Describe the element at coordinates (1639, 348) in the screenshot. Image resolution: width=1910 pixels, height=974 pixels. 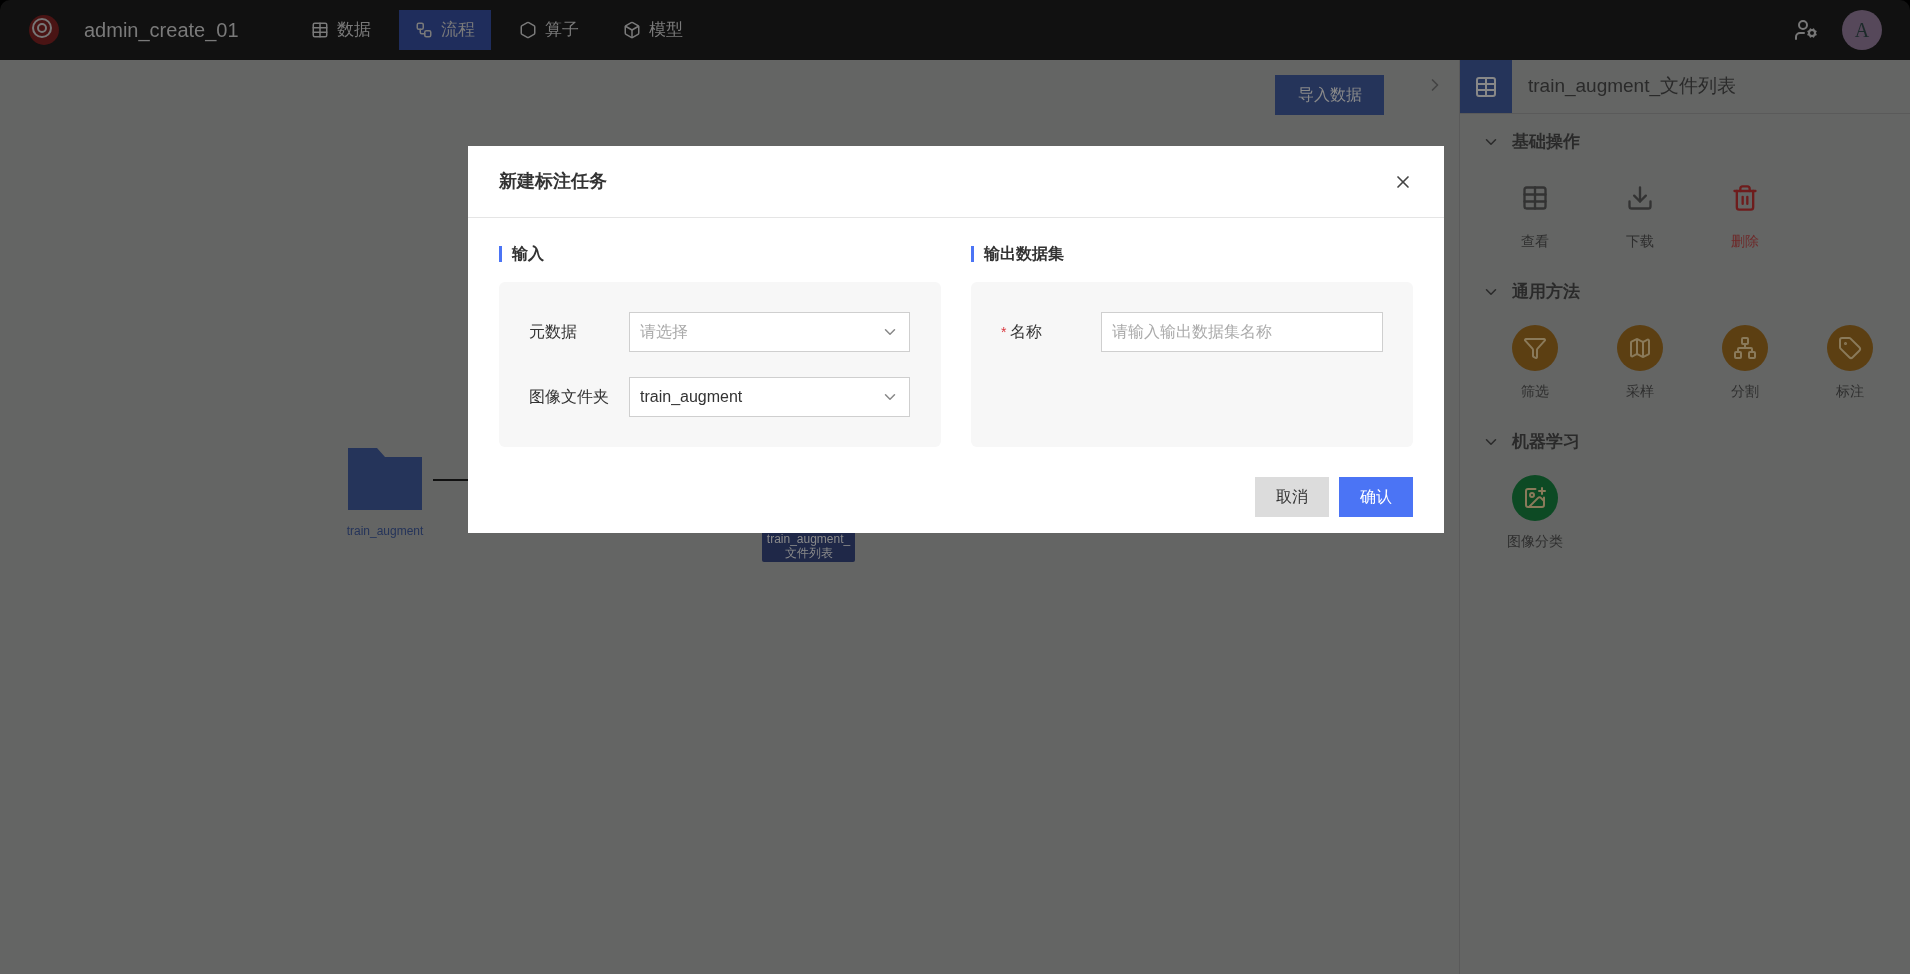
I see `map-icon` at that location.